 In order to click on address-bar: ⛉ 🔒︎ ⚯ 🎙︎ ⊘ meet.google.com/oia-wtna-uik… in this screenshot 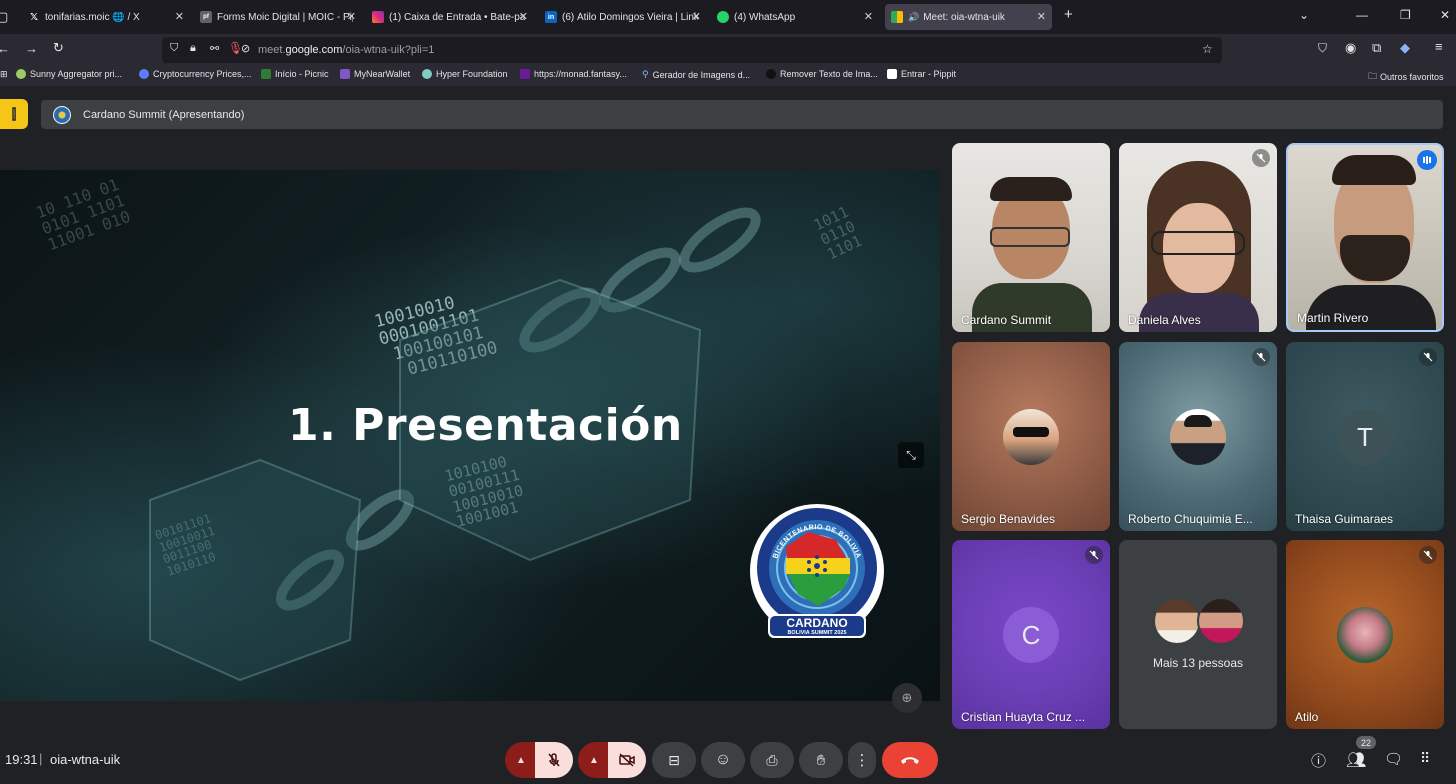, I will do `click(692, 50)`.